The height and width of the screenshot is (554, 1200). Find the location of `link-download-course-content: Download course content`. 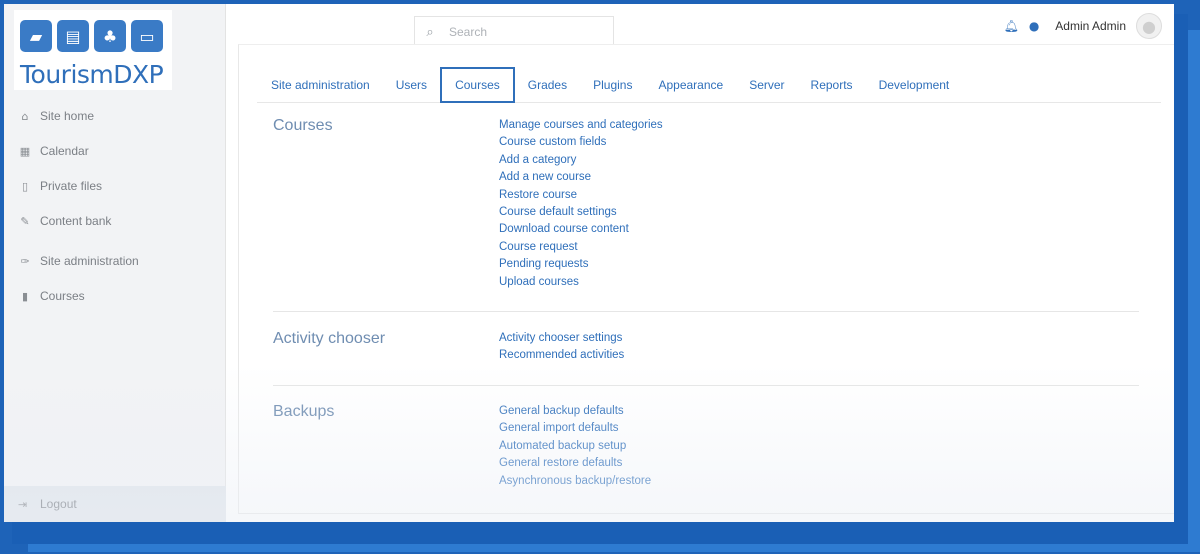

link-download-course-content: Download course content is located at coordinates (581, 229).